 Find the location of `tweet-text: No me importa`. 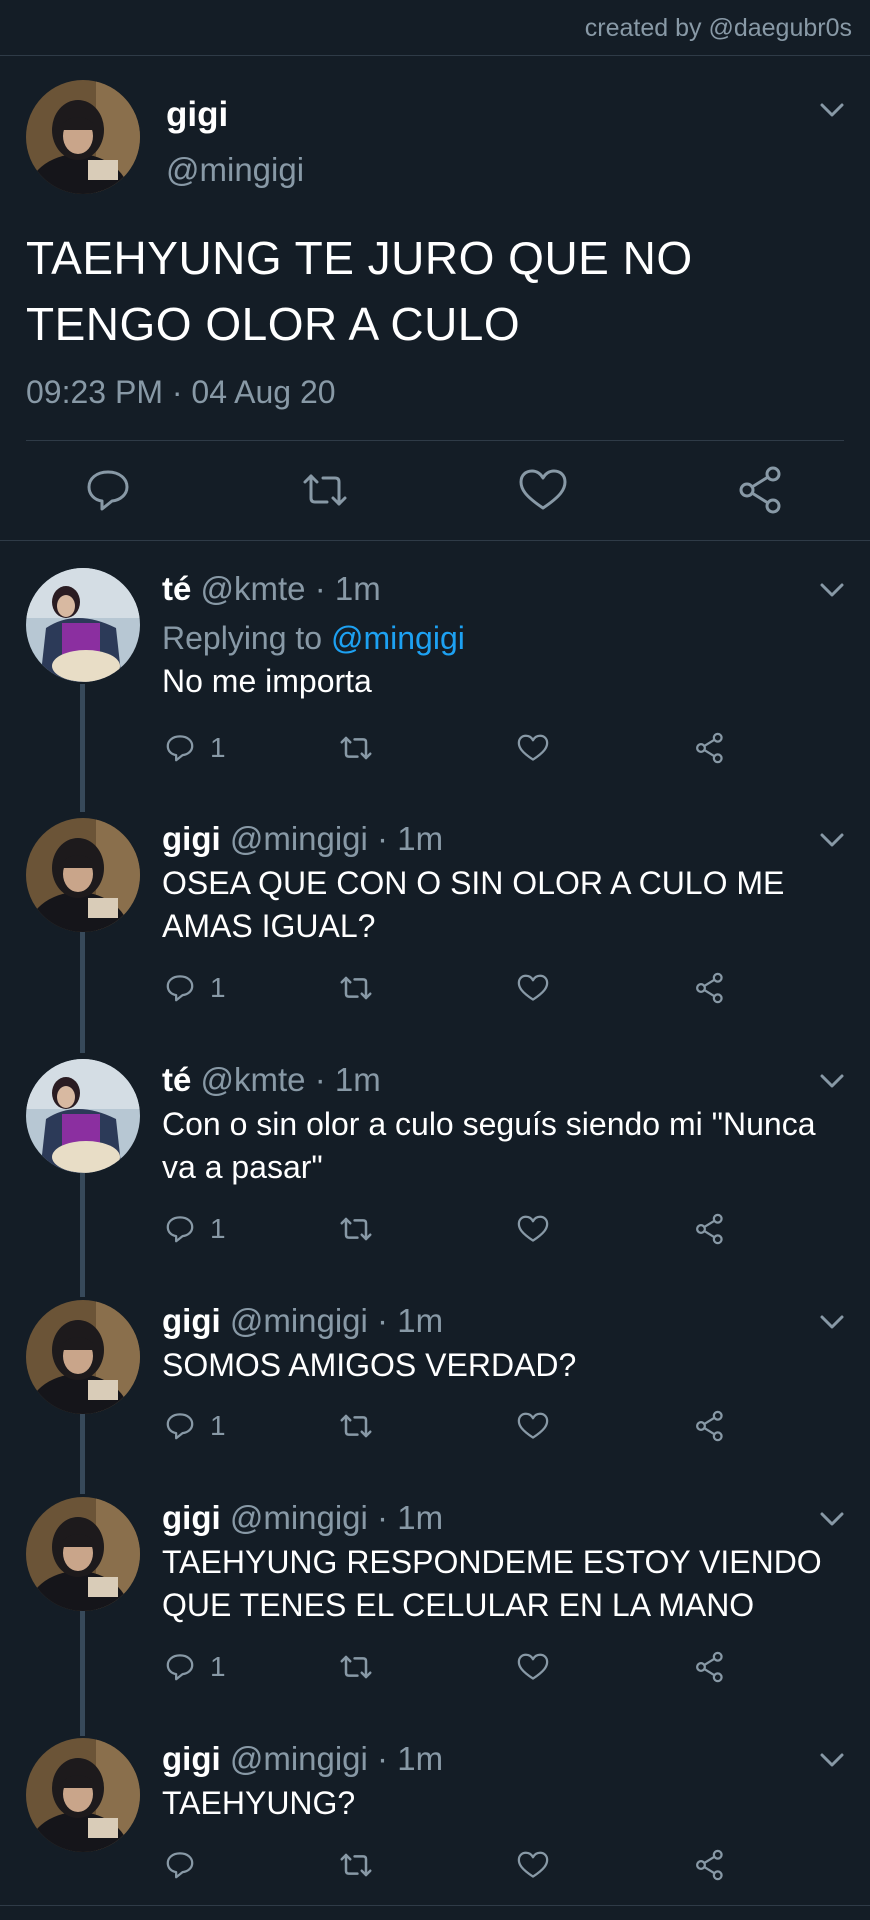

tweet-text: No me importa is located at coordinates (267, 681).